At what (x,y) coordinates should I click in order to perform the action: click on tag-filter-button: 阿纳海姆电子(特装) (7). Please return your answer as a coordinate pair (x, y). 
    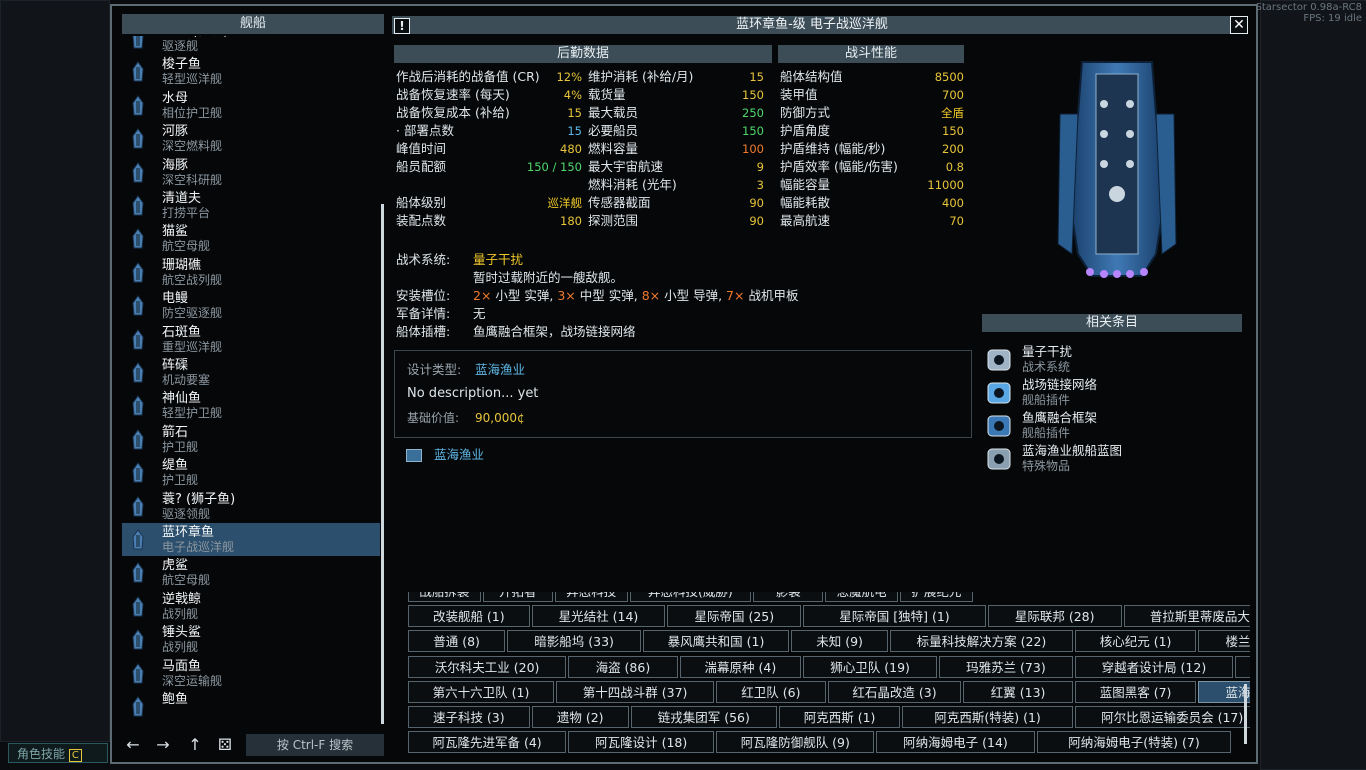
    Looking at the image, I should click on (1134, 742).